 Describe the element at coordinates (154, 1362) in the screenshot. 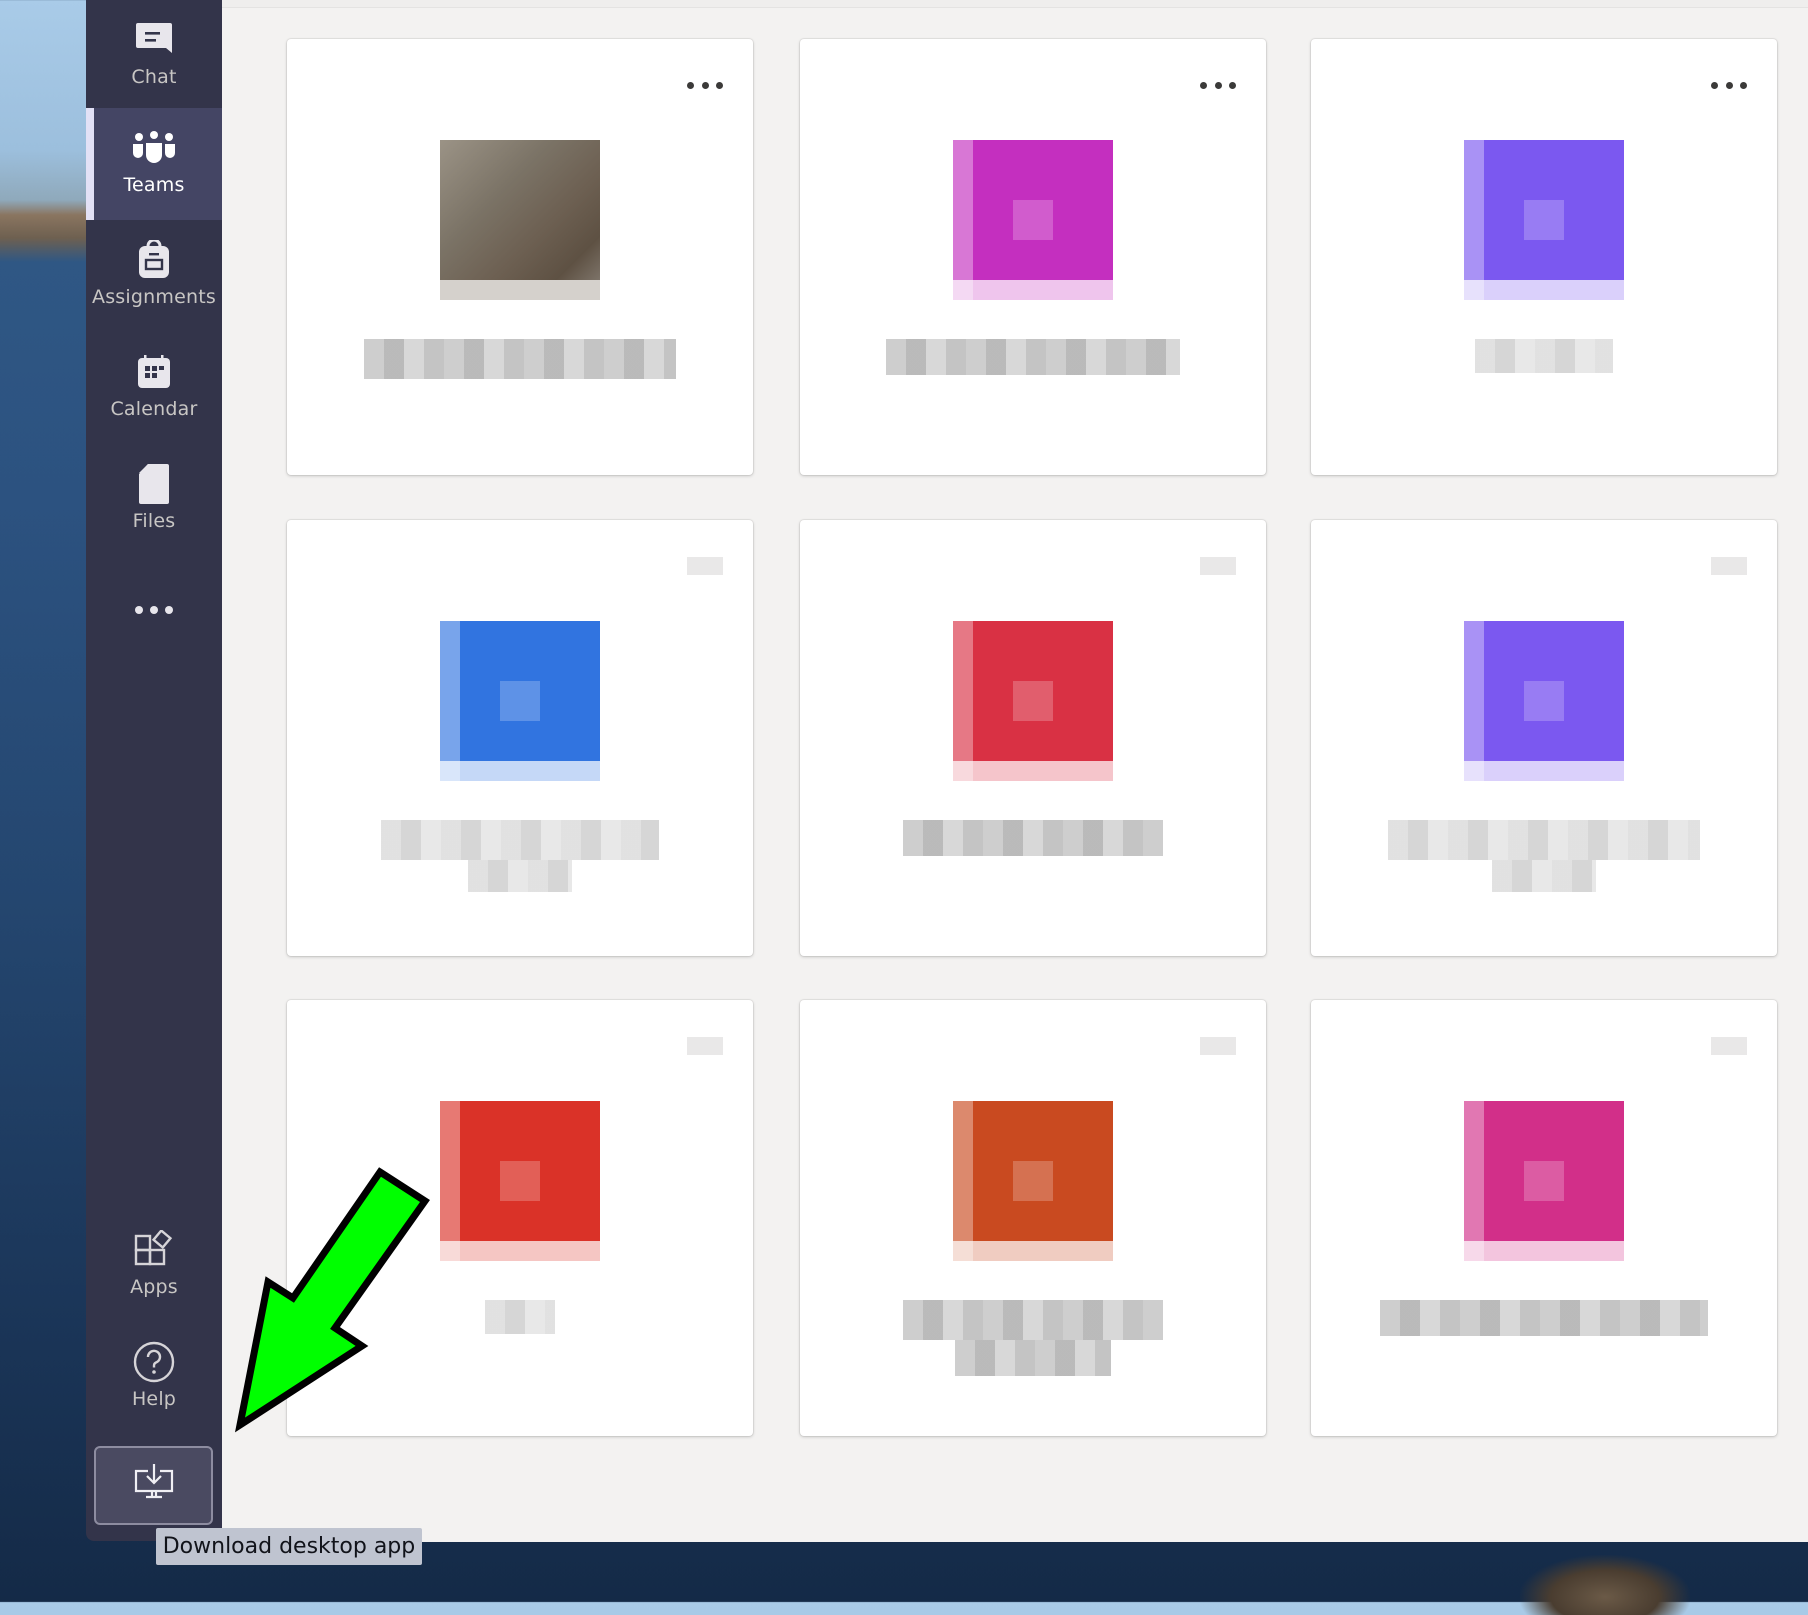

I see `help-icon` at that location.